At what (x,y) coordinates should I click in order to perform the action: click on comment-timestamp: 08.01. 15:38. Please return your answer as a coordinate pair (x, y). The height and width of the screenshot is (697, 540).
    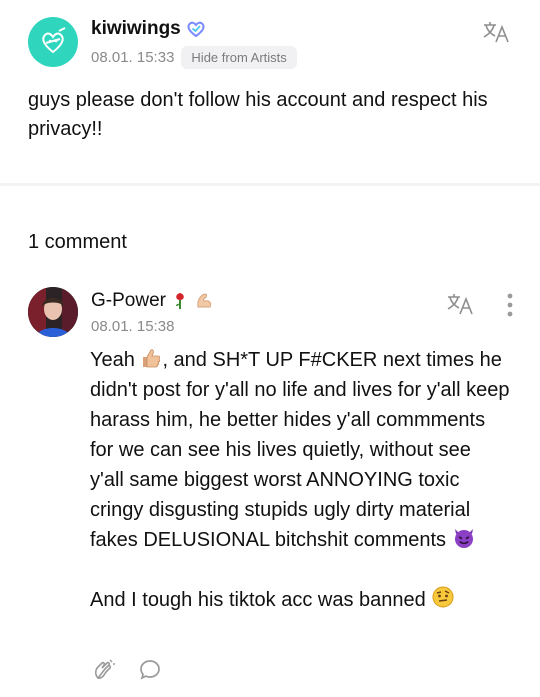
    Looking at the image, I should click on (133, 326).